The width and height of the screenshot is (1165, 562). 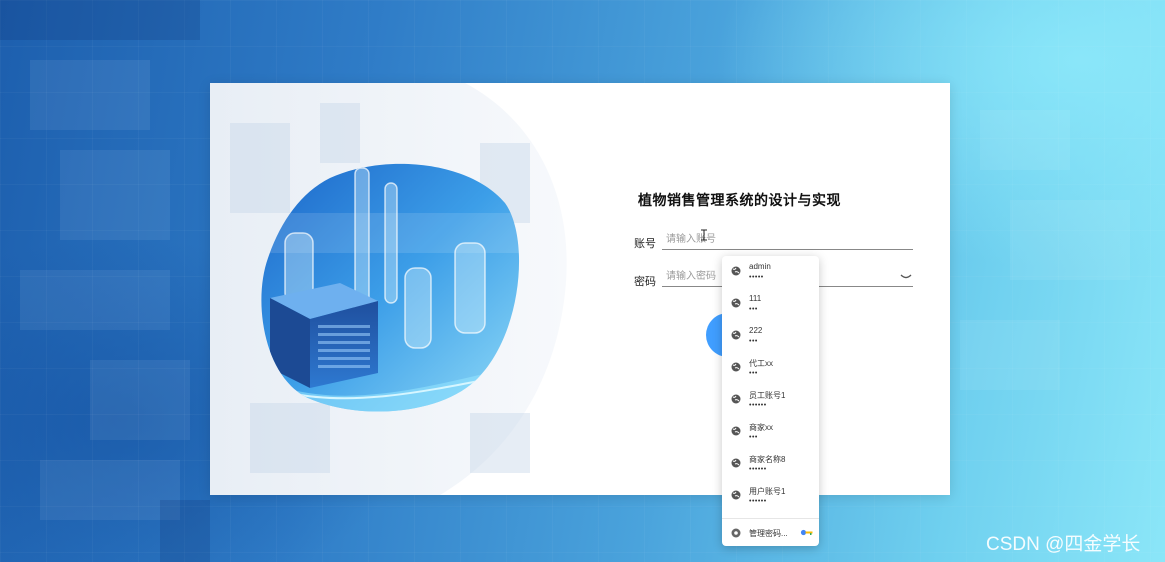 I want to click on login-title: 植物销售管理系统的设计与实现, so click(x=739, y=200).